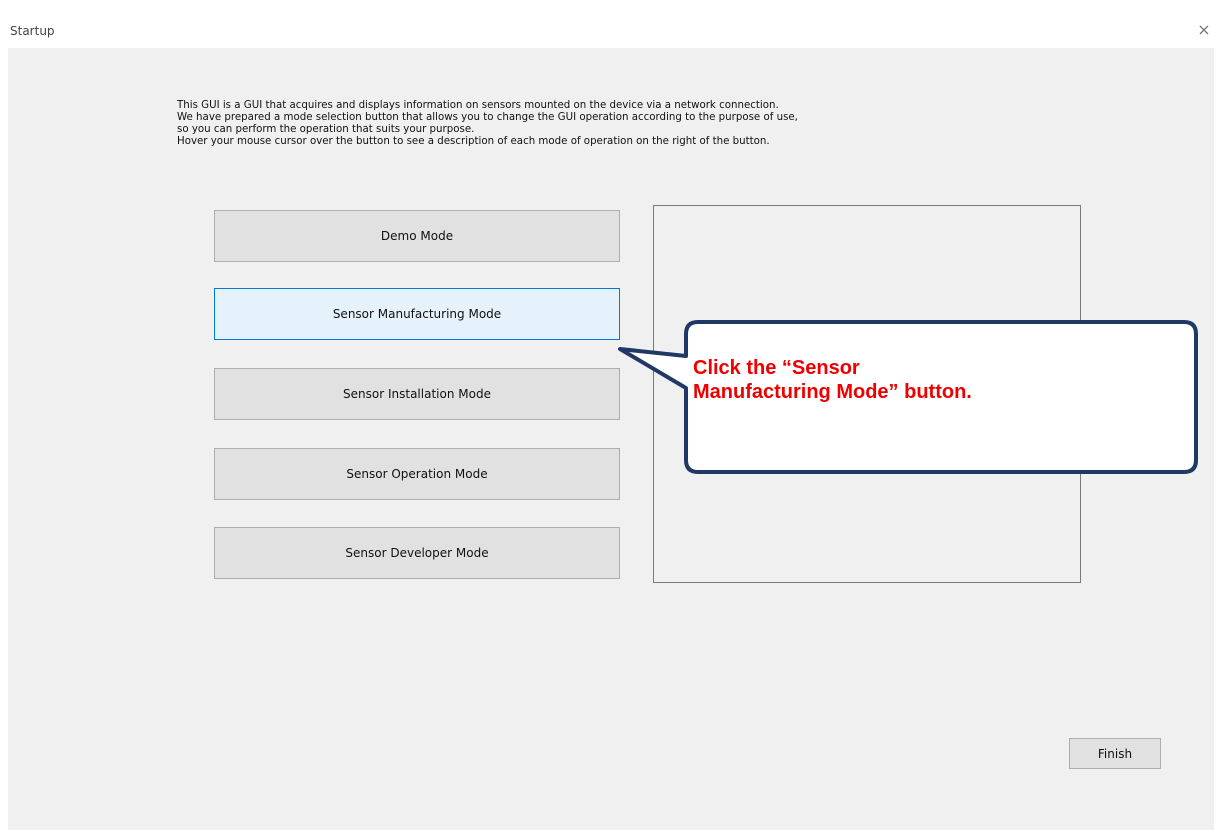 Image resolution: width=1222 pixels, height=830 pixels. What do you see at coordinates (417, 394) in the screenshot?
I see `sensor-installation-mode-button: Sensor Installation Mode` at bounding box center [417, 394].